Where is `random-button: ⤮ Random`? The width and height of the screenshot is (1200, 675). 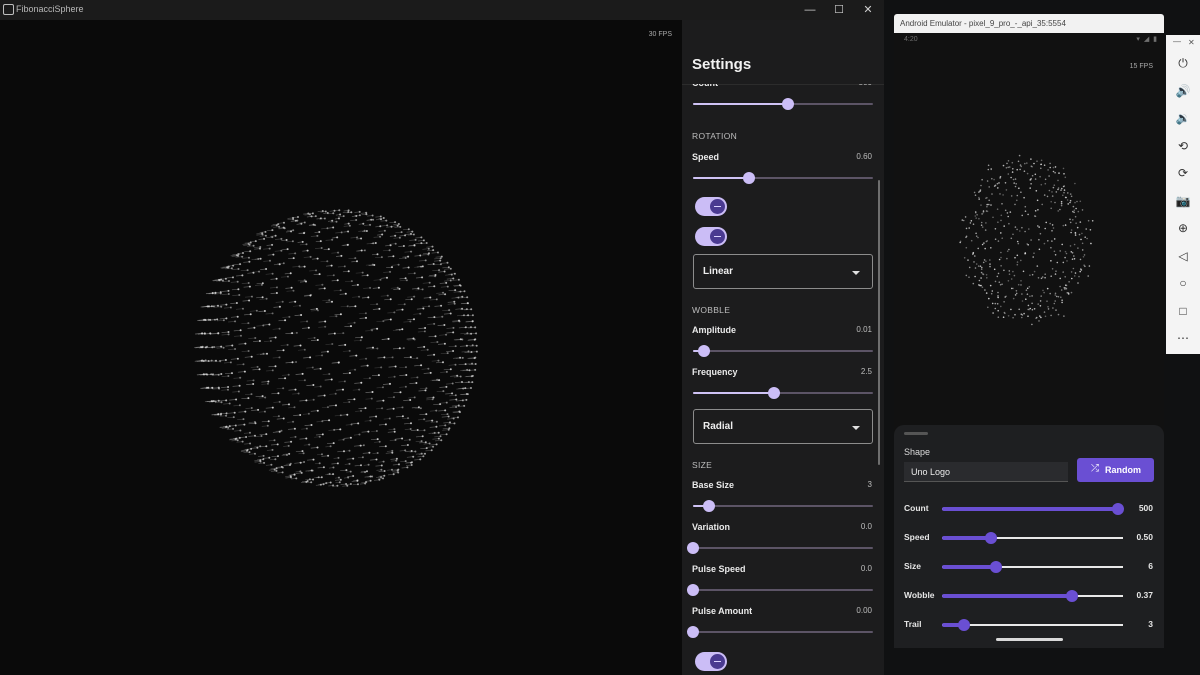
random-button: ⤮ Random is located at coordinates (1115, 470).